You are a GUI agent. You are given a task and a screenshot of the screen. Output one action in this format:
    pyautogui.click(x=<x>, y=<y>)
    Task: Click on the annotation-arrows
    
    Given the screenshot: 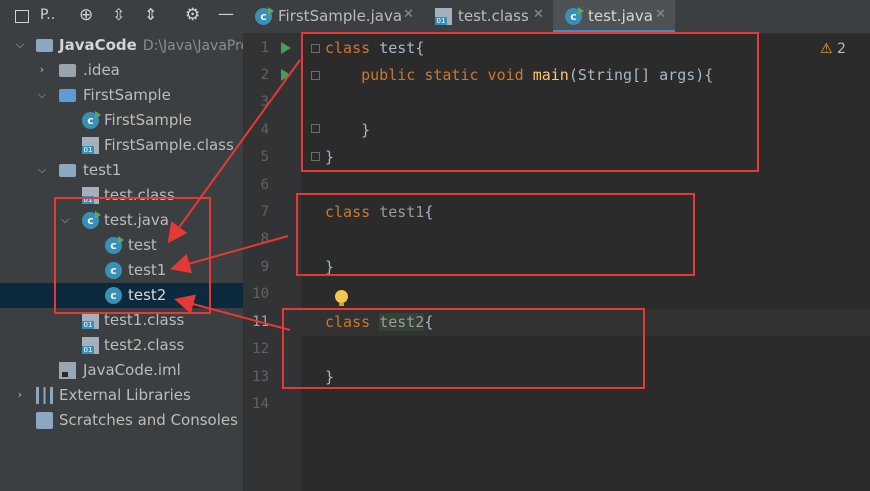 What is the action you would take?
    pyautogui.click(x=234, y=195)
    